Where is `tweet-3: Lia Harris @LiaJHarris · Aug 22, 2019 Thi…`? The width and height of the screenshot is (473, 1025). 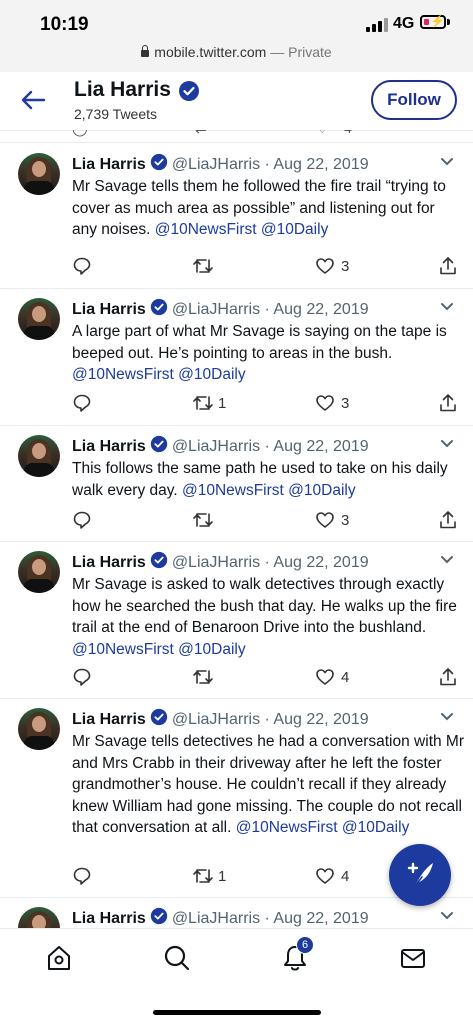 tweet-3: Lia Harris @LiaJHarris · Aug 22, 2019 Thi… is located at coordinates (236, 483).